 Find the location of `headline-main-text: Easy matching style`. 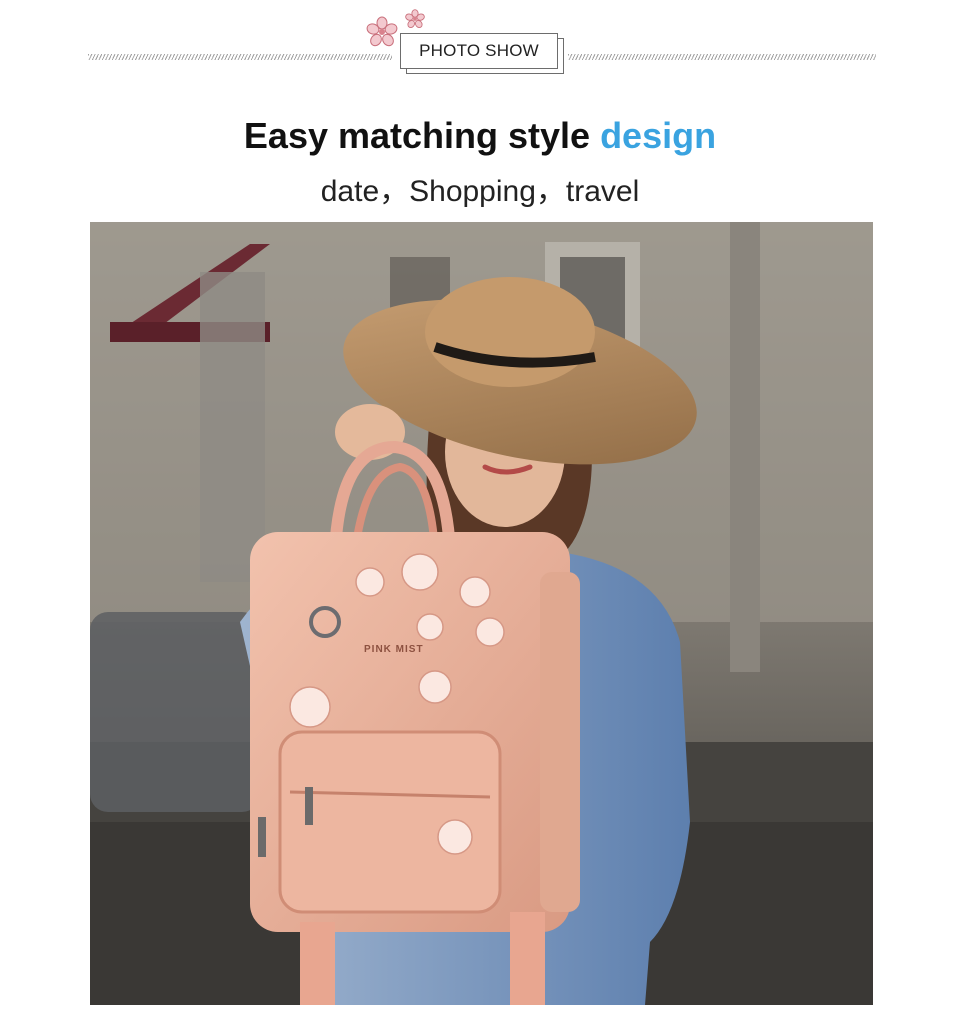

headline-main-text: Easy matching style is located at coordinates (422, 135).